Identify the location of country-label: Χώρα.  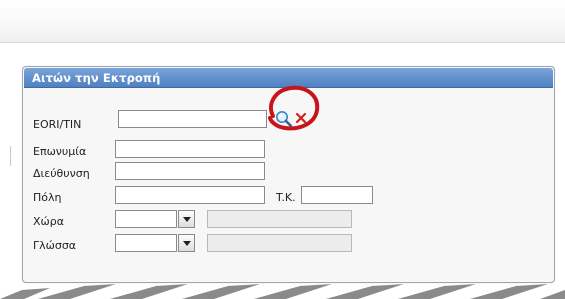
(48, 221).